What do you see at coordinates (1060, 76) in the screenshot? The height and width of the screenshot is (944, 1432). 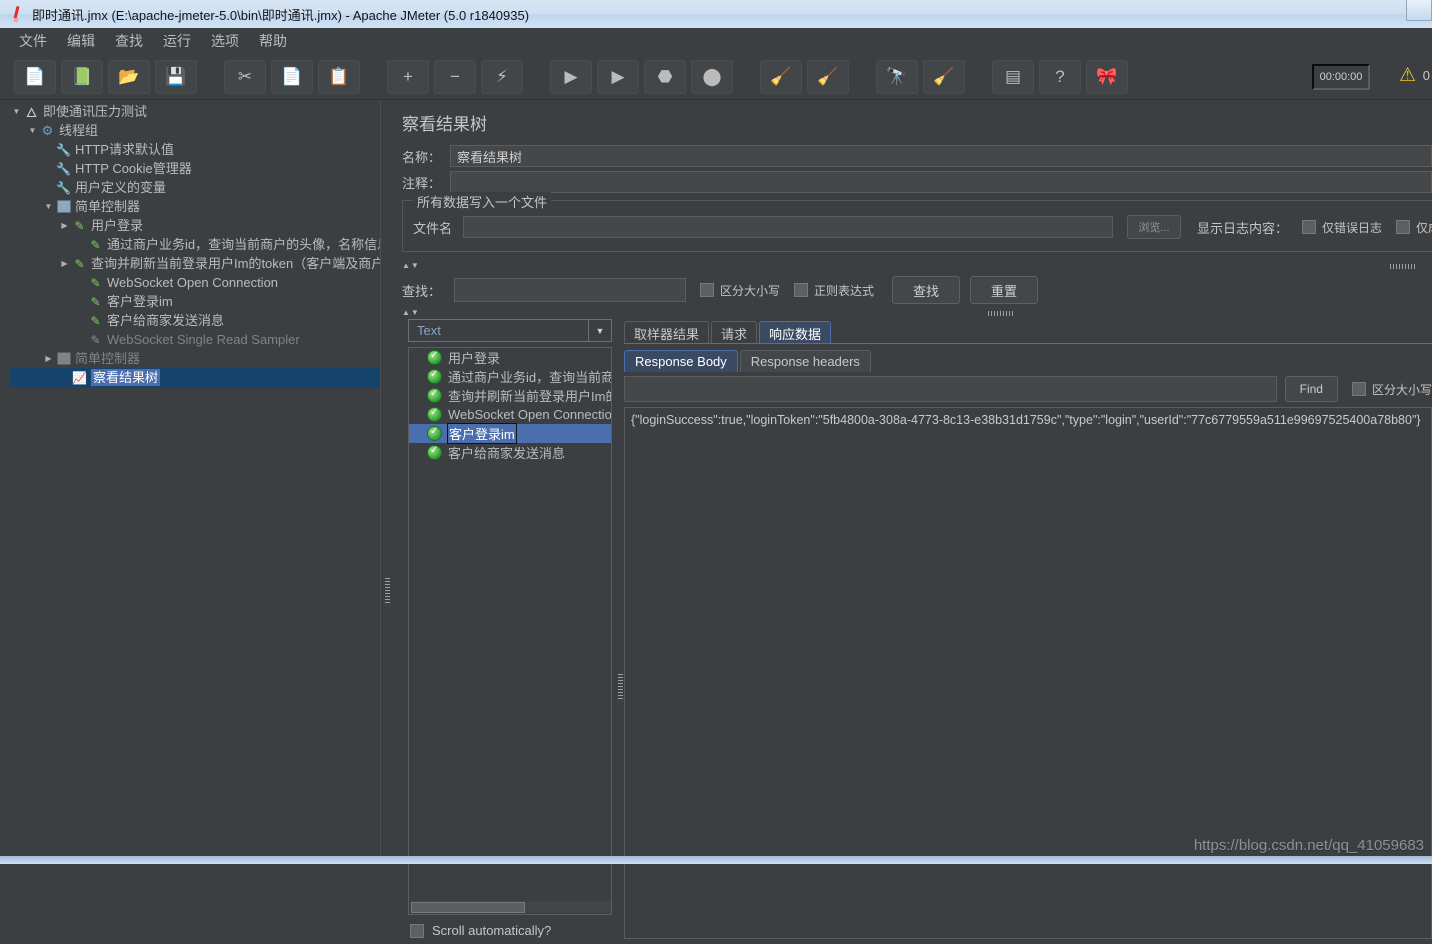 I see `help-button: ?` at bounding box center [1060, 76].